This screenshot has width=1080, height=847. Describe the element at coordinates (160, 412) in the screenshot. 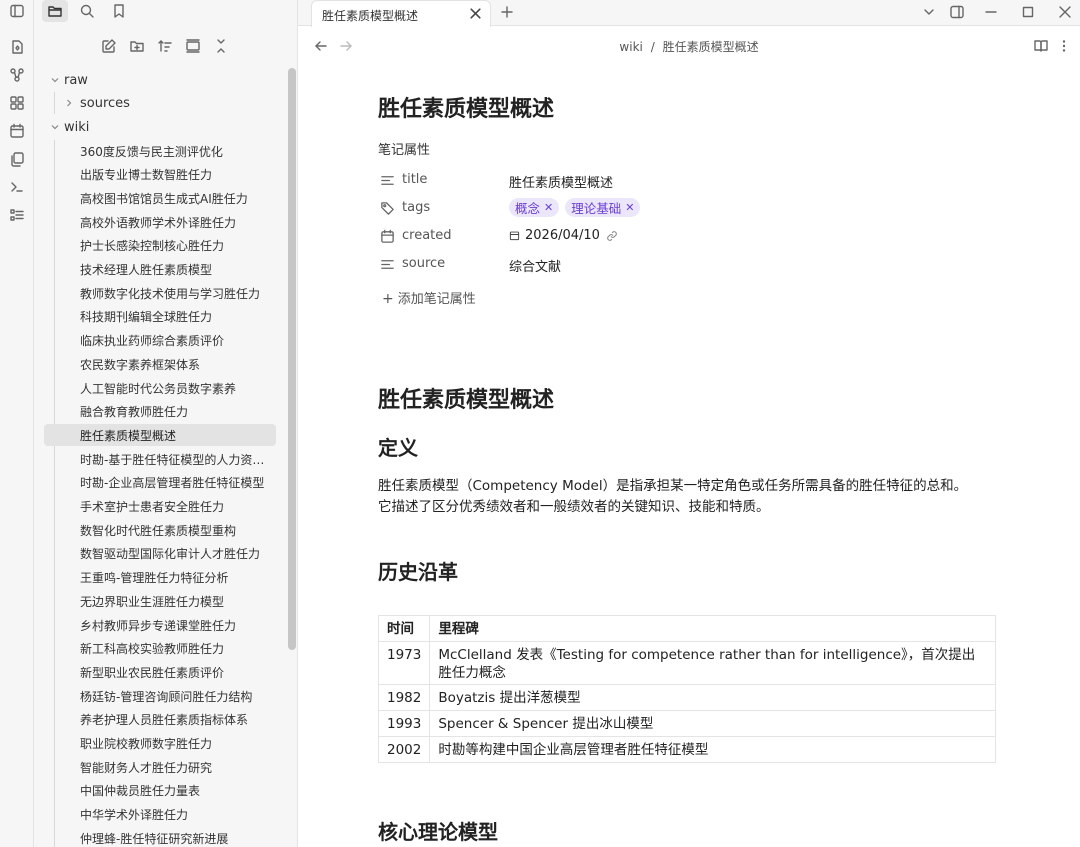

I see `sidebar-file-item: 融合教育教师胜任力` at that location.